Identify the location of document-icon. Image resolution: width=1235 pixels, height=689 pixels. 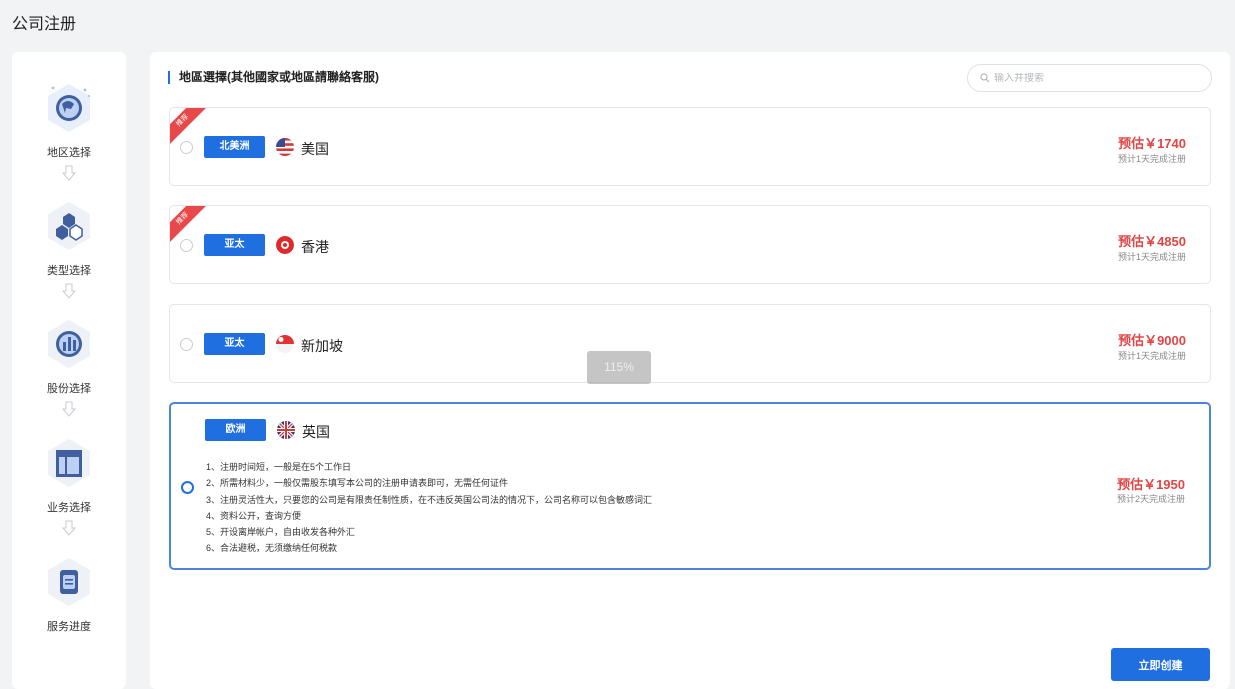
(69, 582).